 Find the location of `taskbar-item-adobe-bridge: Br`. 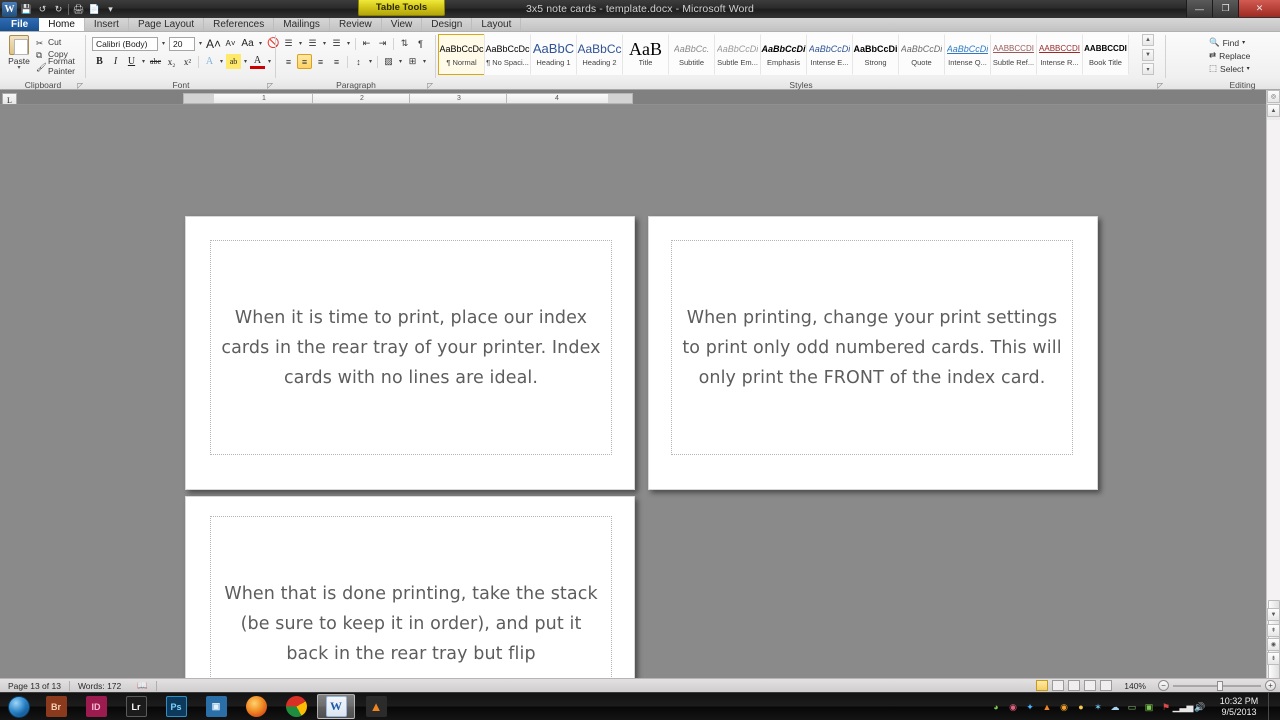

taskbar-item-adobe-bridge: Br is located at coordinates (56, 706).